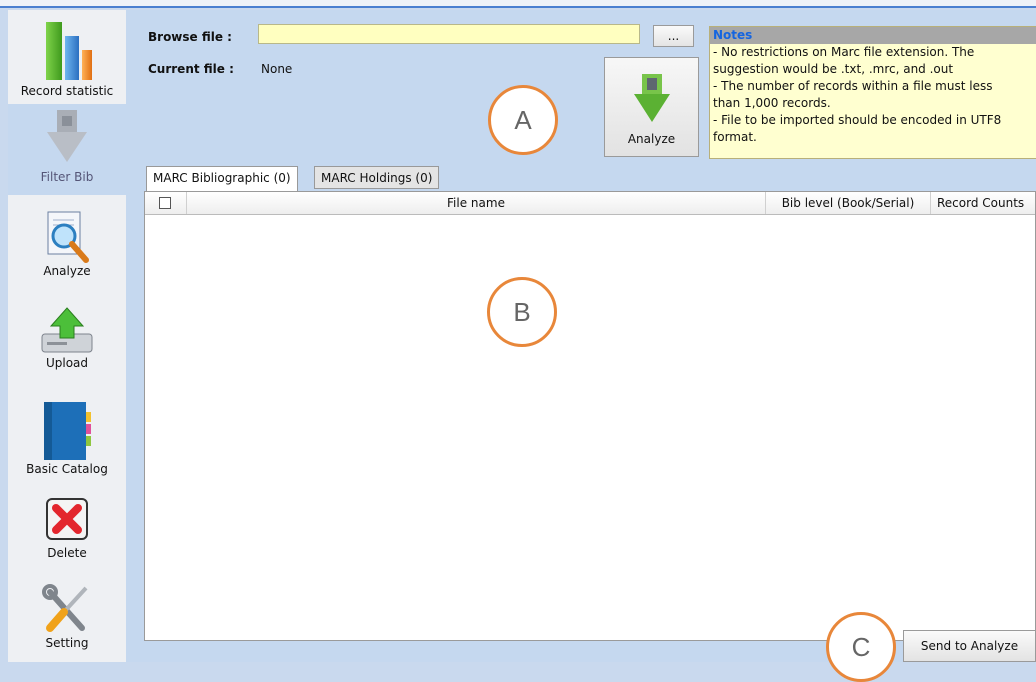 This screenshot has height=682, width=1036. I want to click on analyze-button: Analyze, so click(651, 107).